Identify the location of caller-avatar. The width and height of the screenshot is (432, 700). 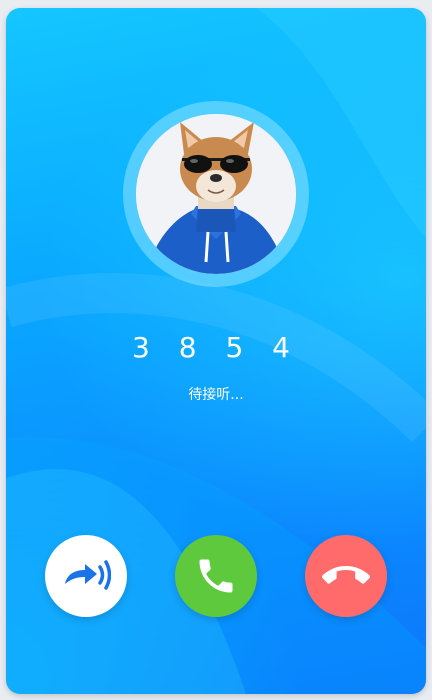
(216, 194).